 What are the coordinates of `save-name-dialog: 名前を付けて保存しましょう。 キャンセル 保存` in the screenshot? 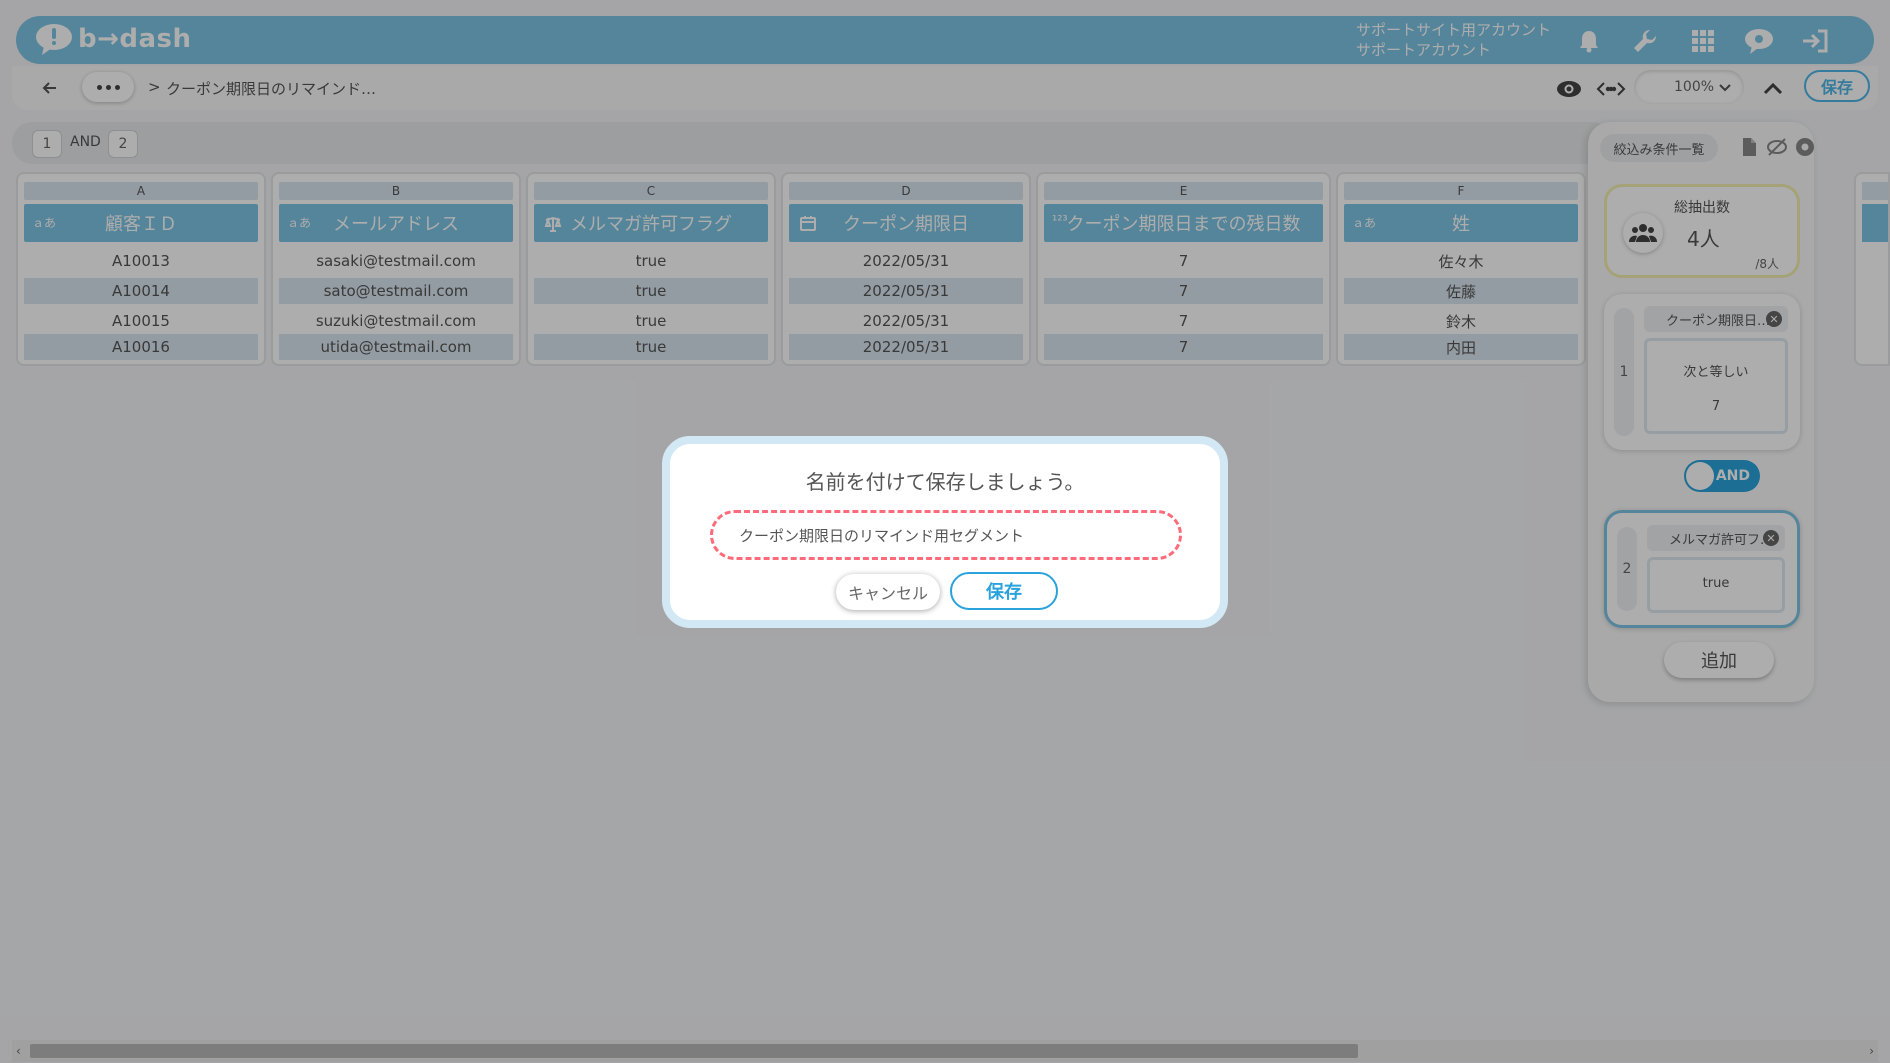 It's located at (945, 532).